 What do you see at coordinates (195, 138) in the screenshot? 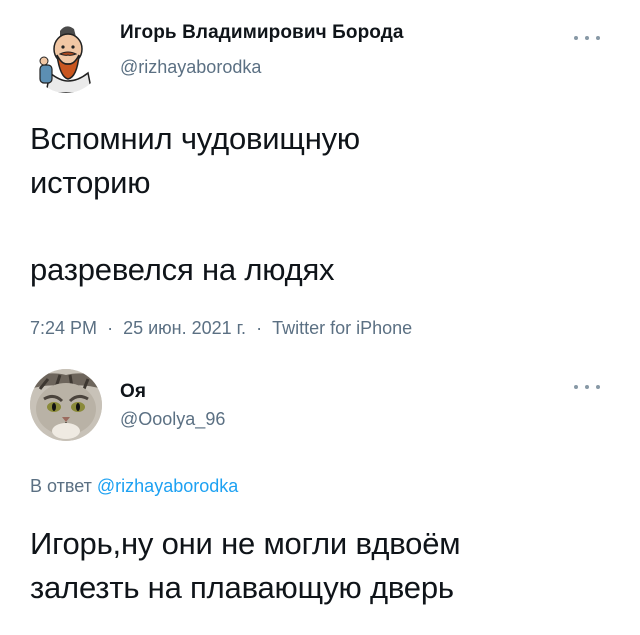
I see `tweet-text-line: Вспомнил чудовищную` at bounding box center [195, 138].